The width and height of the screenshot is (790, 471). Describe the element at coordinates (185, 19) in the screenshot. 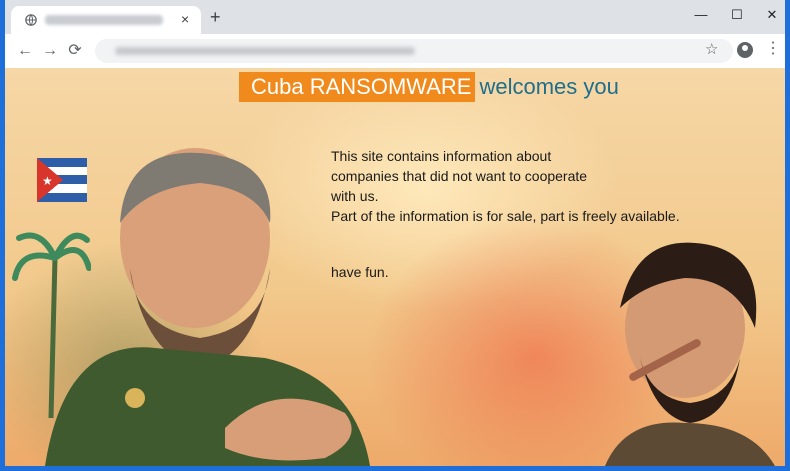

I see `tab-close-icon: ×` at that location.